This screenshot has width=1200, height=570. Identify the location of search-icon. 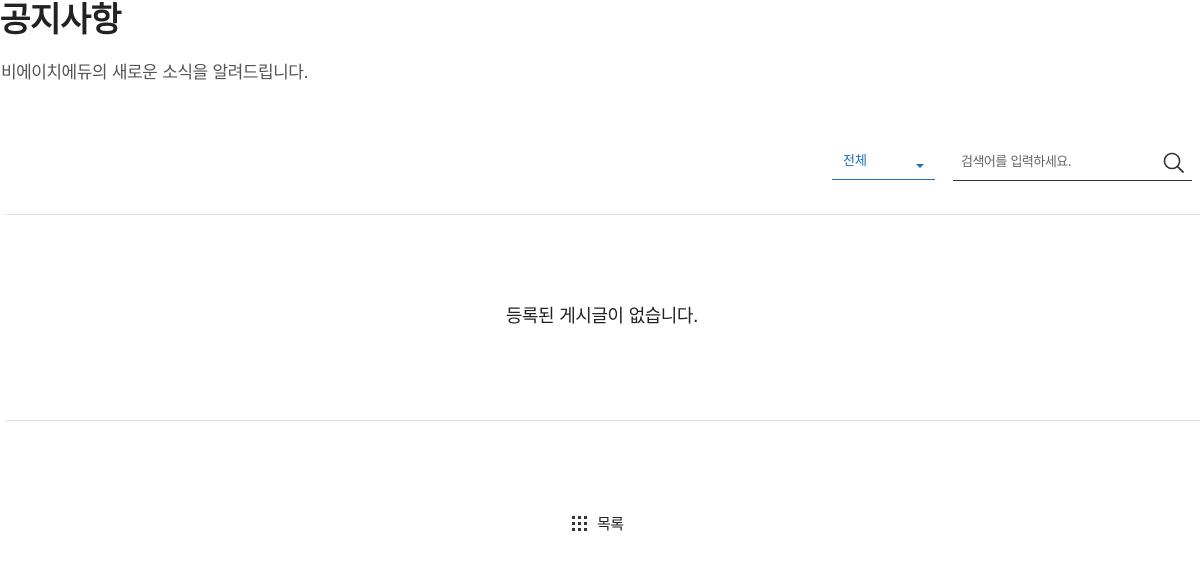
(1173, 162).